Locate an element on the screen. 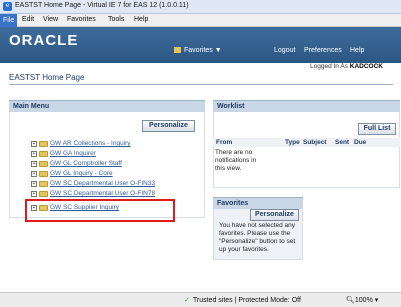  favorites-dropdown: Favorites ▼ is located at coordinates (198, 50).